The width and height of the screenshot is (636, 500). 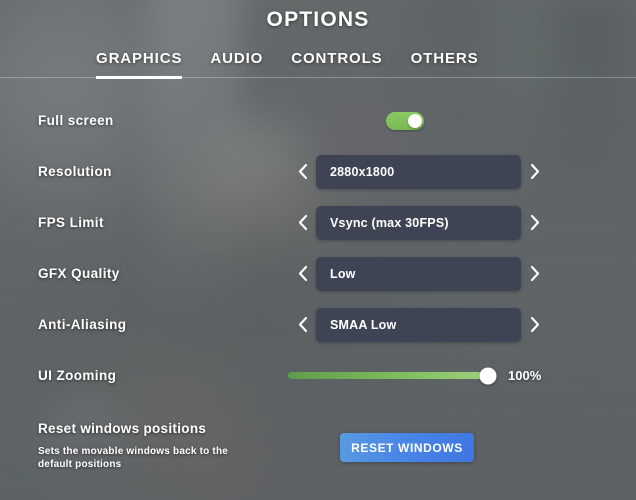 I want to click on anti-aliasing-value: SMAA Low, so click(x=363, y=324).